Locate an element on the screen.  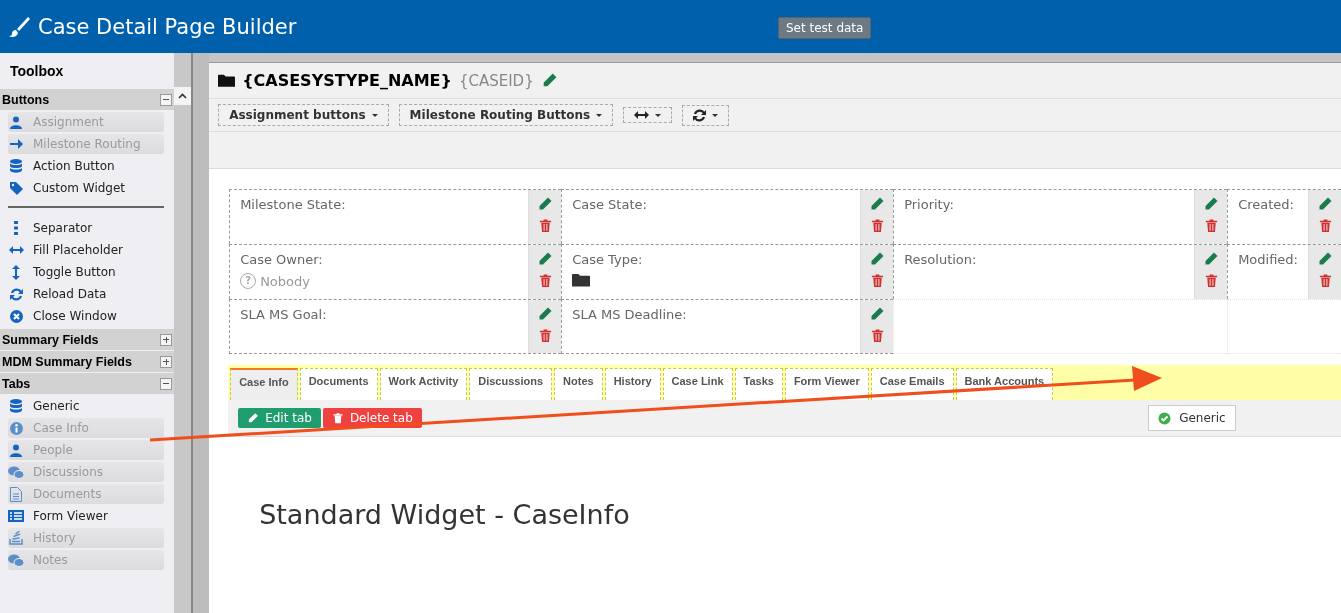
document-icon is located at coordinates (16, 494).